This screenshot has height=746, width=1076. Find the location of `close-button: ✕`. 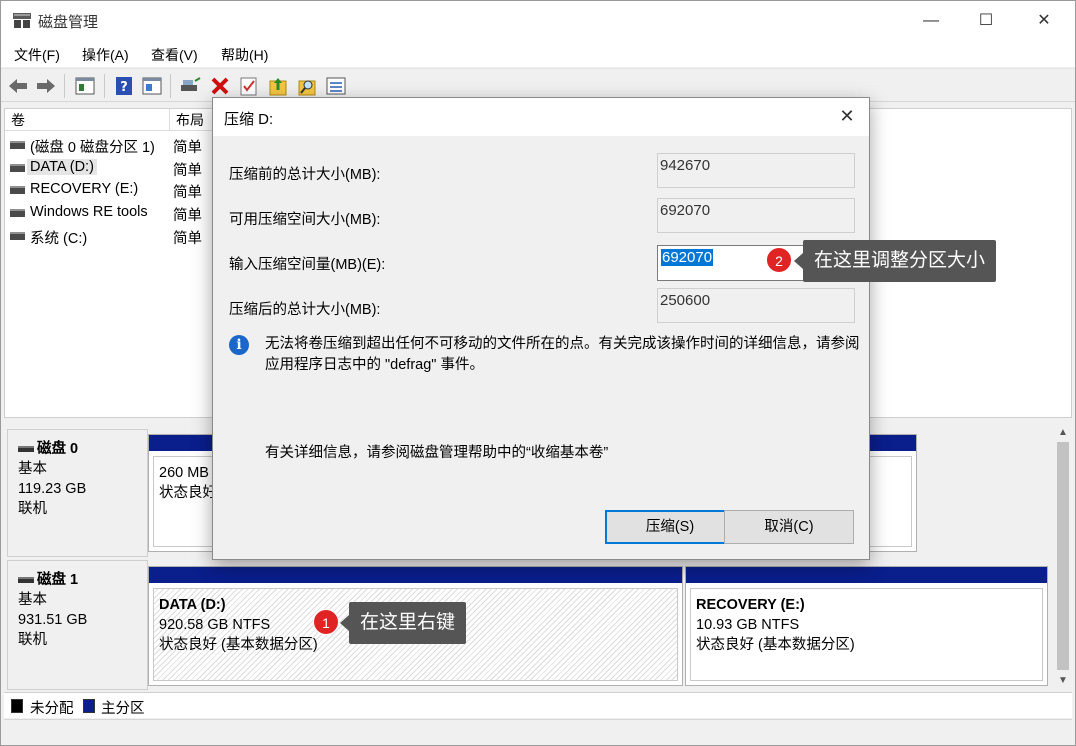

close-button: ✕ is located at coordinates (1044, 20).